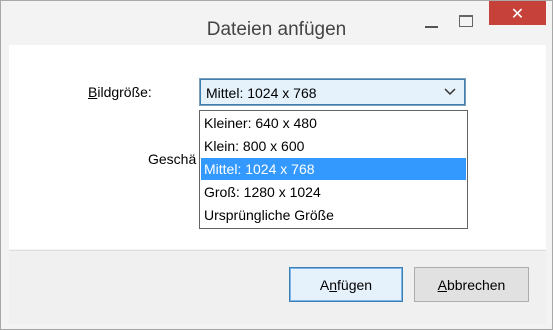  I want to click on close-icon: ✕, so click(517, 13).